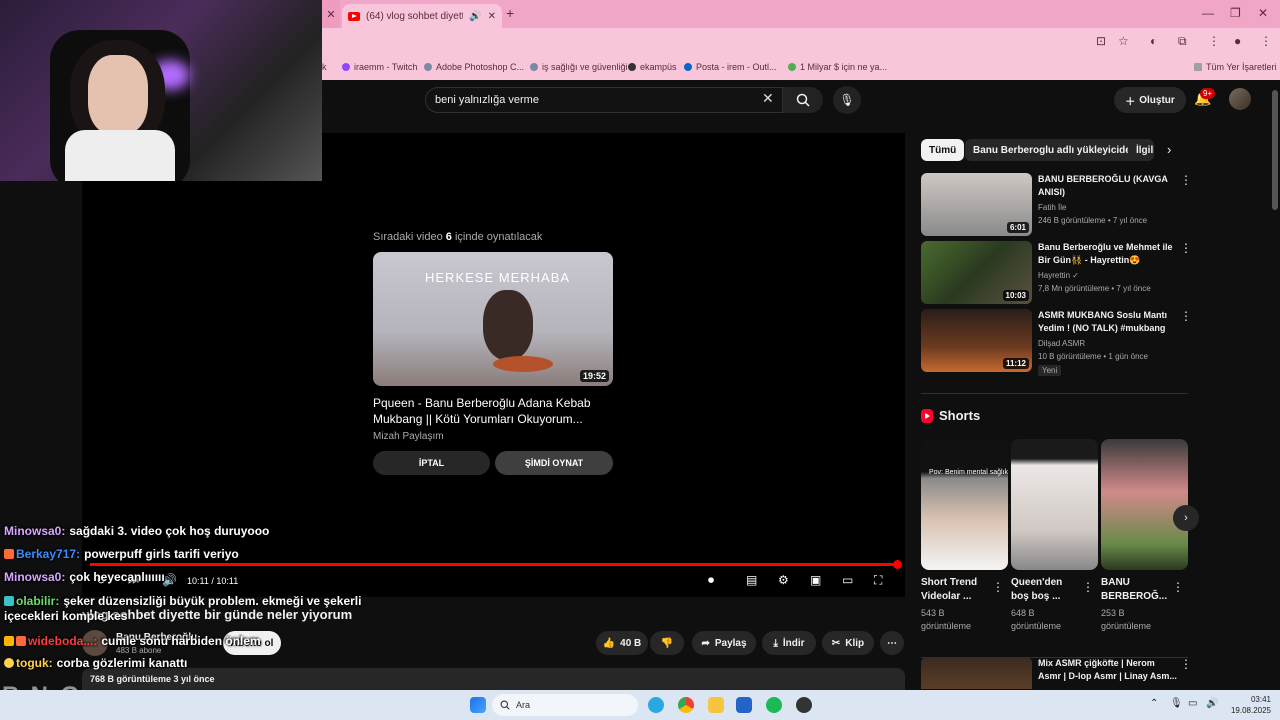 Image resolution: width=1280 pixels, height=720 pixels. Describe the element at coordinates (801, 41) in the screenshot. I see `address-bar: ⊡ ☆ ◐ ⧉ ⋮ ● ⋮` at that location.